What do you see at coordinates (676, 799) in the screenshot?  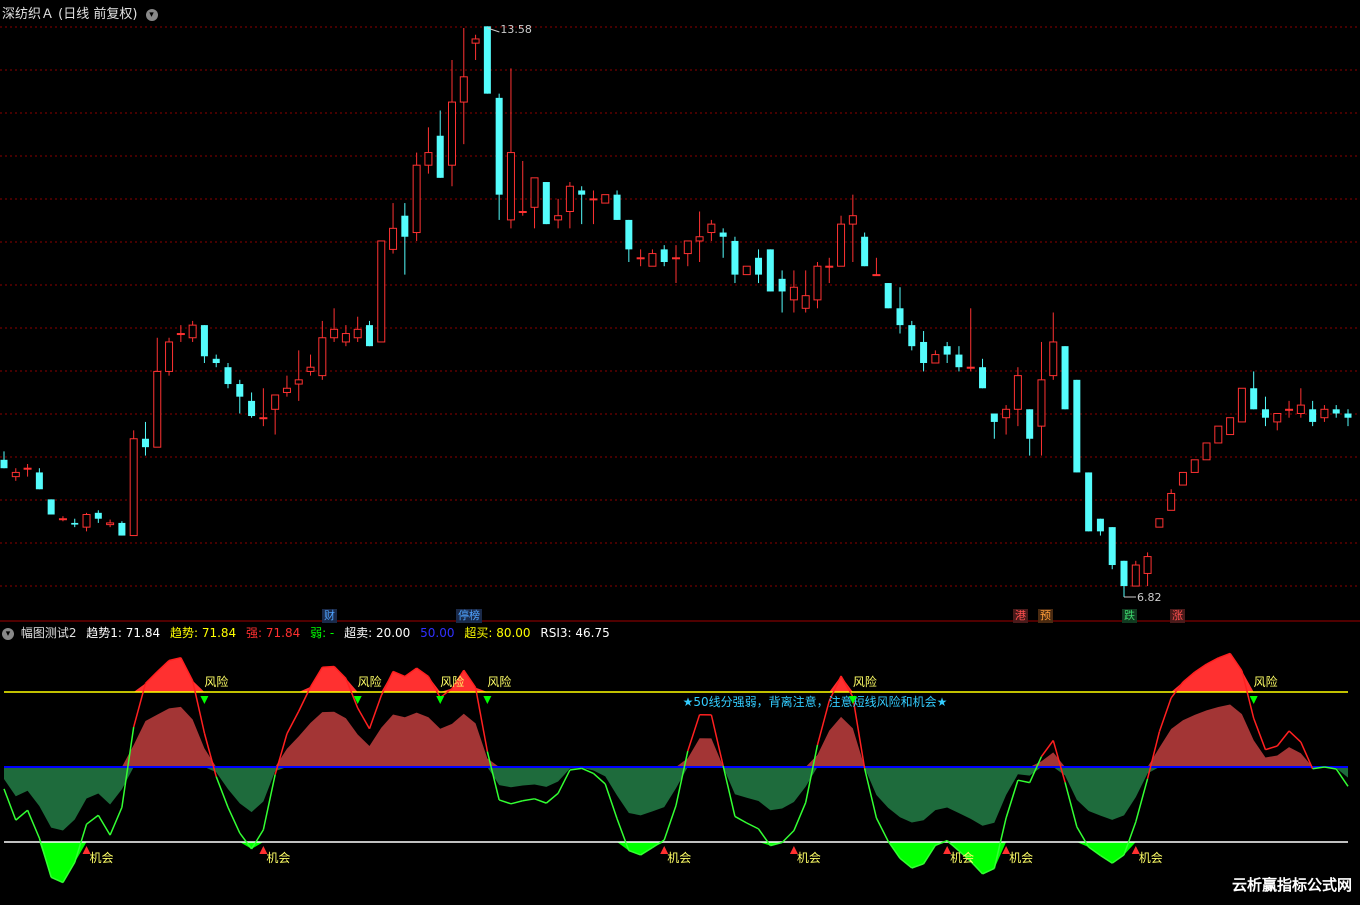 I see `strength-area-down` at bounding box center [676, 799].